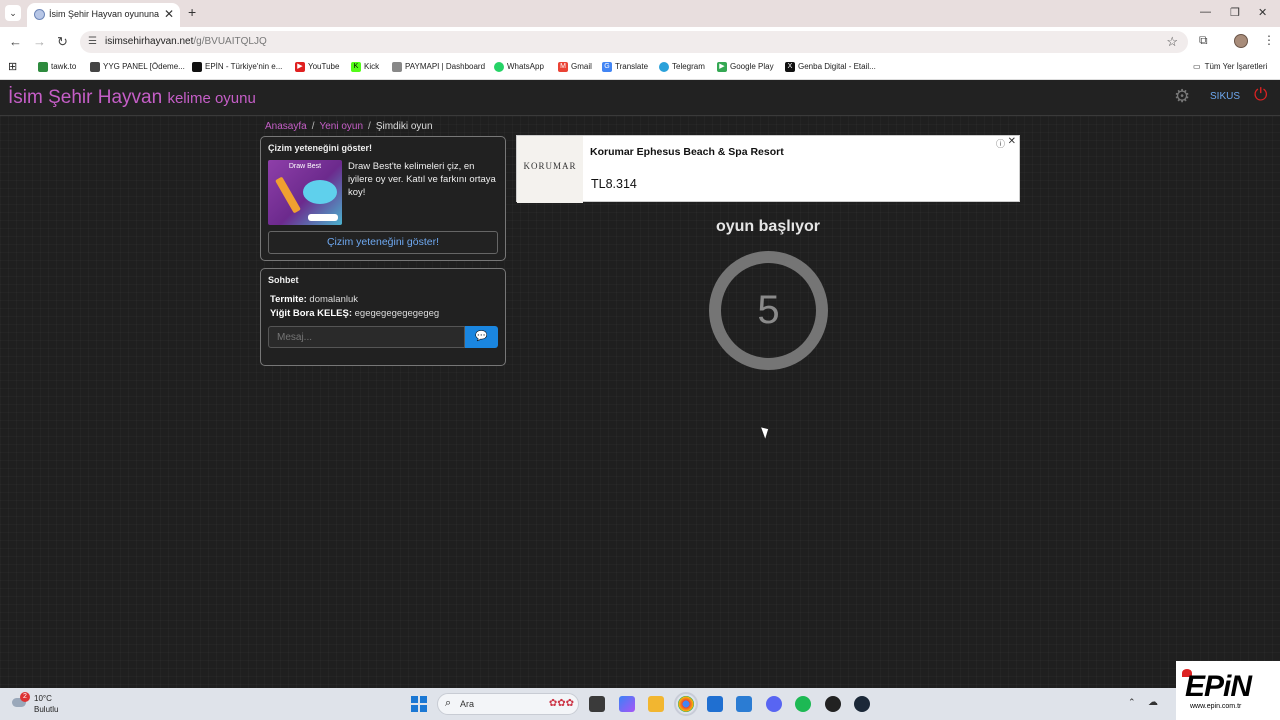 The width and height of the screenshot is (1280, 720). What do you see at coordinates (57, 67) in the screenshot?
I see `bookmark-tawk: tawk.to` at bounding box center [57, 67].